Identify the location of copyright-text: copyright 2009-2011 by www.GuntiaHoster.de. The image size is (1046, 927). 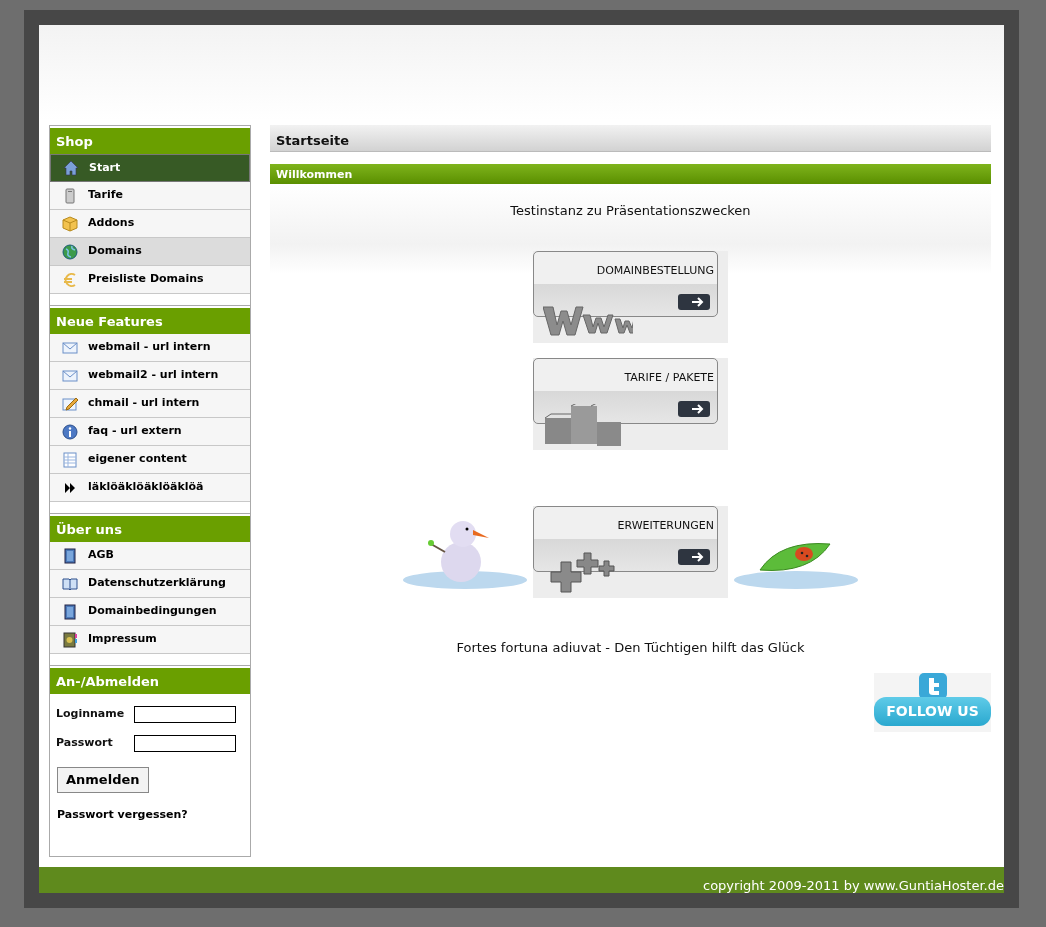
(853, 885).